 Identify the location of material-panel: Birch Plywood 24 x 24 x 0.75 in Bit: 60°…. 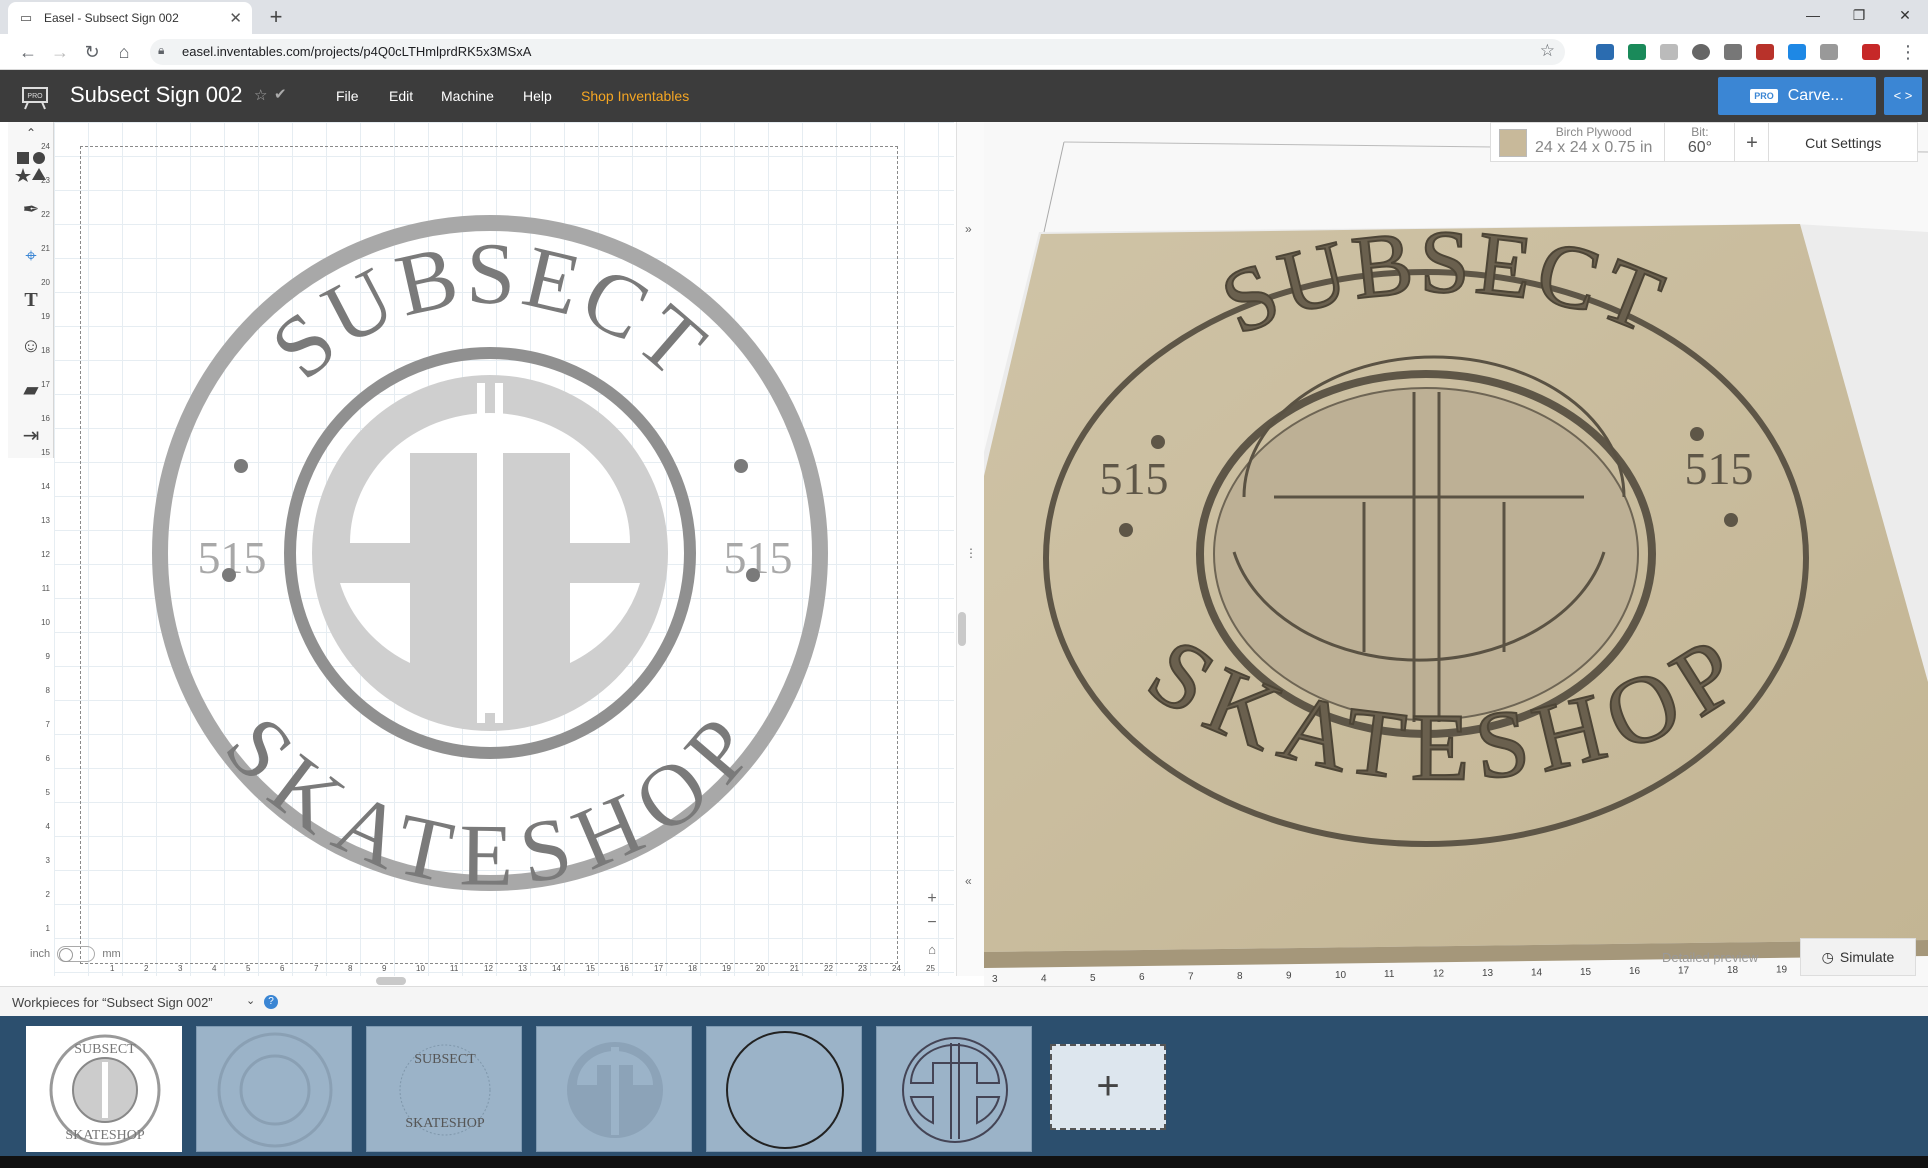
(1704, 142).